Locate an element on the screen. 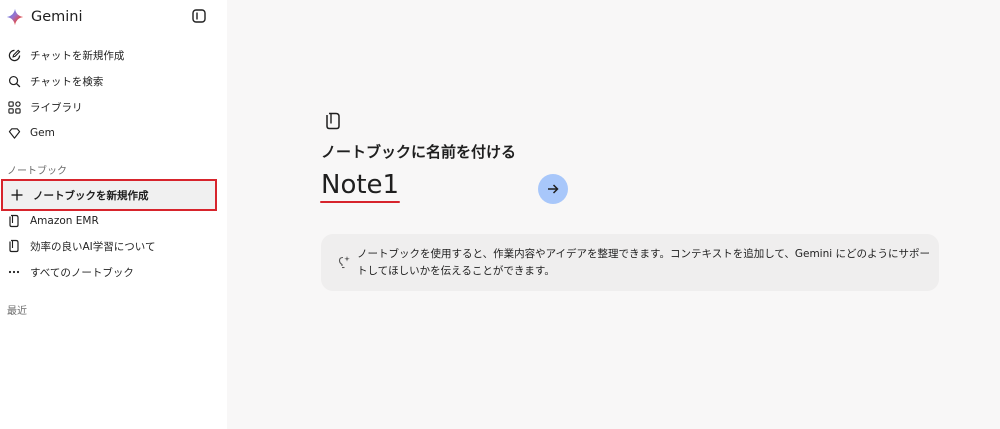  recent-section-title: 最近 is located at coordinates (17, 311).